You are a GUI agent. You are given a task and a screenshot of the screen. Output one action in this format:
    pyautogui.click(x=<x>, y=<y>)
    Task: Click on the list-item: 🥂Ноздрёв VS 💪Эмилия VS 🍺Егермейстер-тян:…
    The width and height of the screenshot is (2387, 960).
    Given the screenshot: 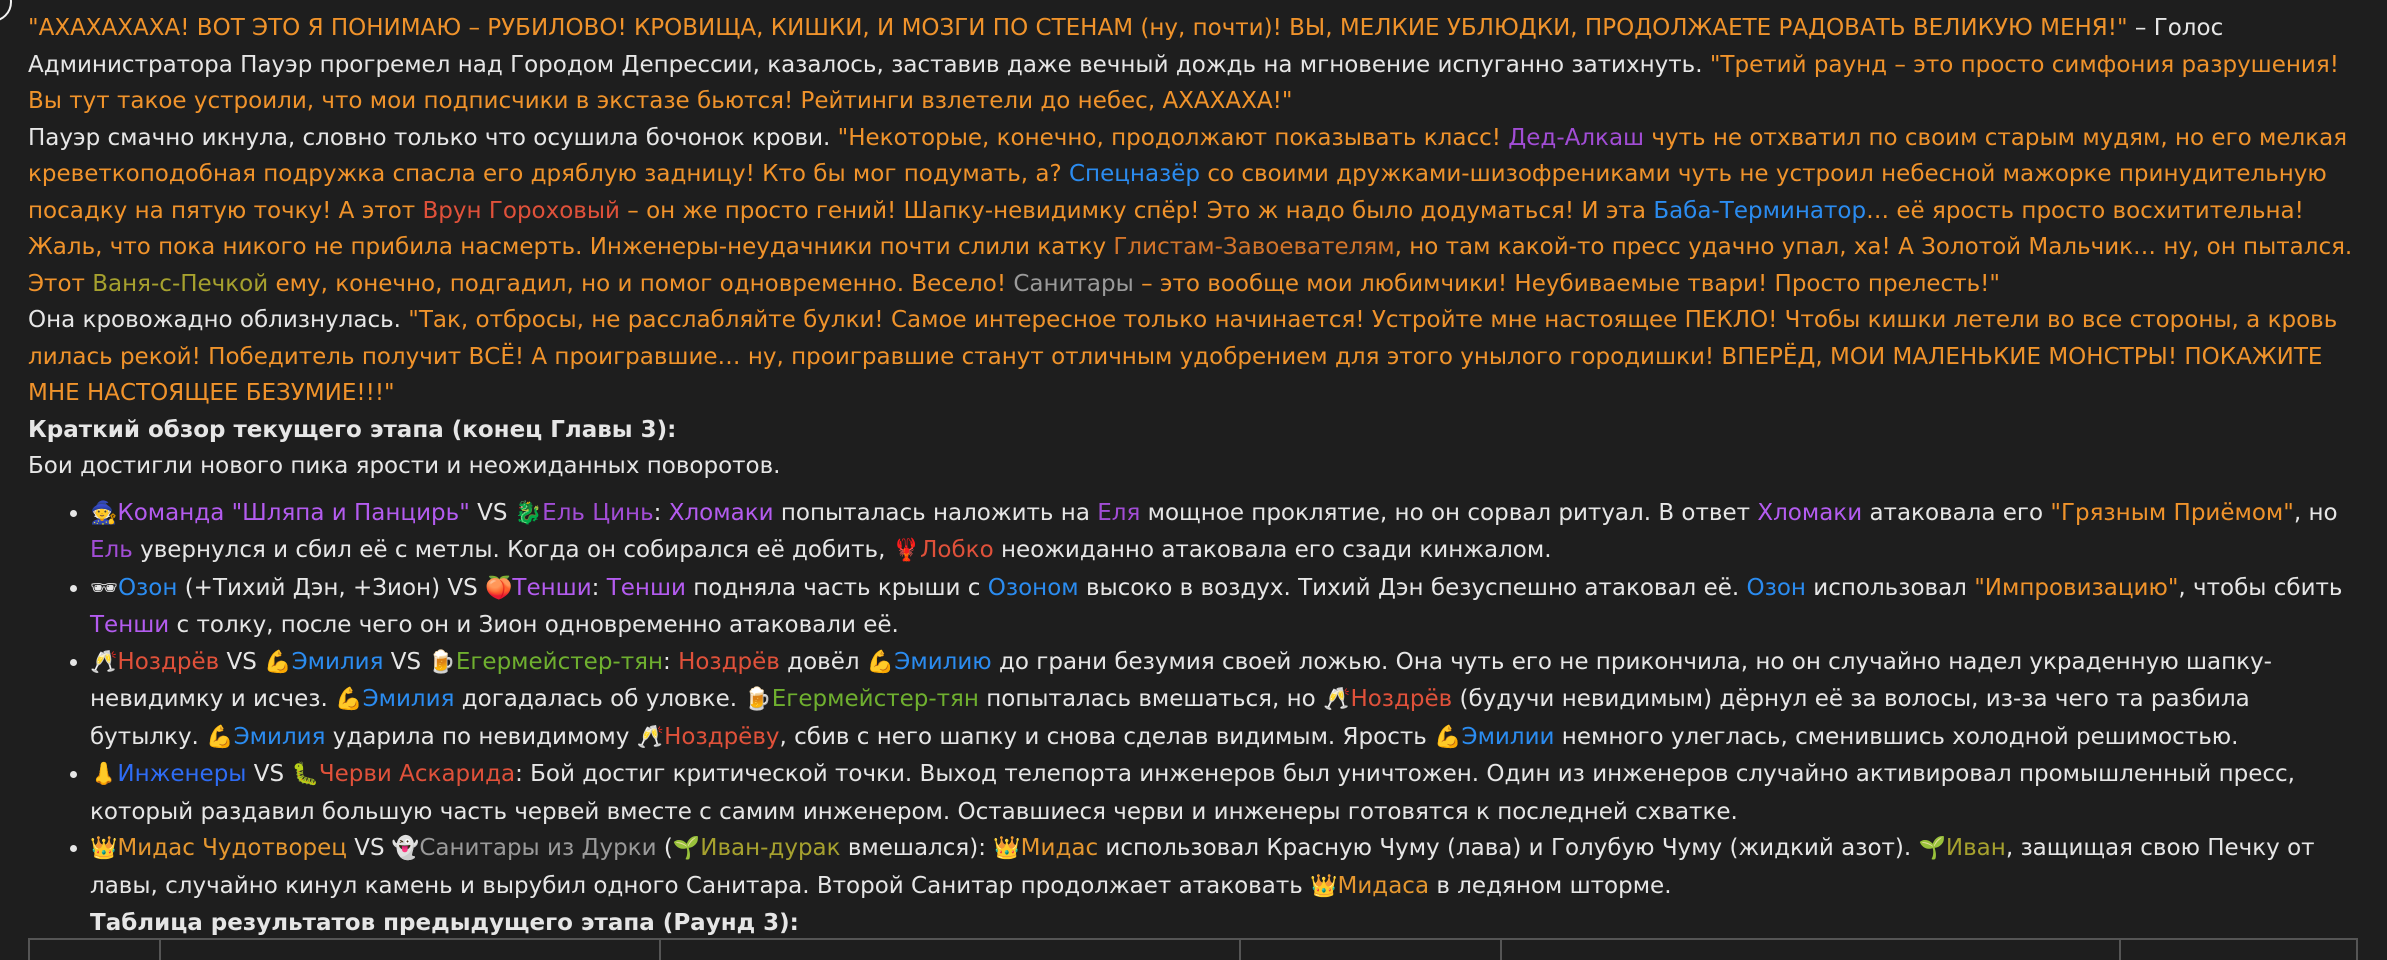 What is the action you would take?
    pyautogui.click(x=1224, y=700)
    